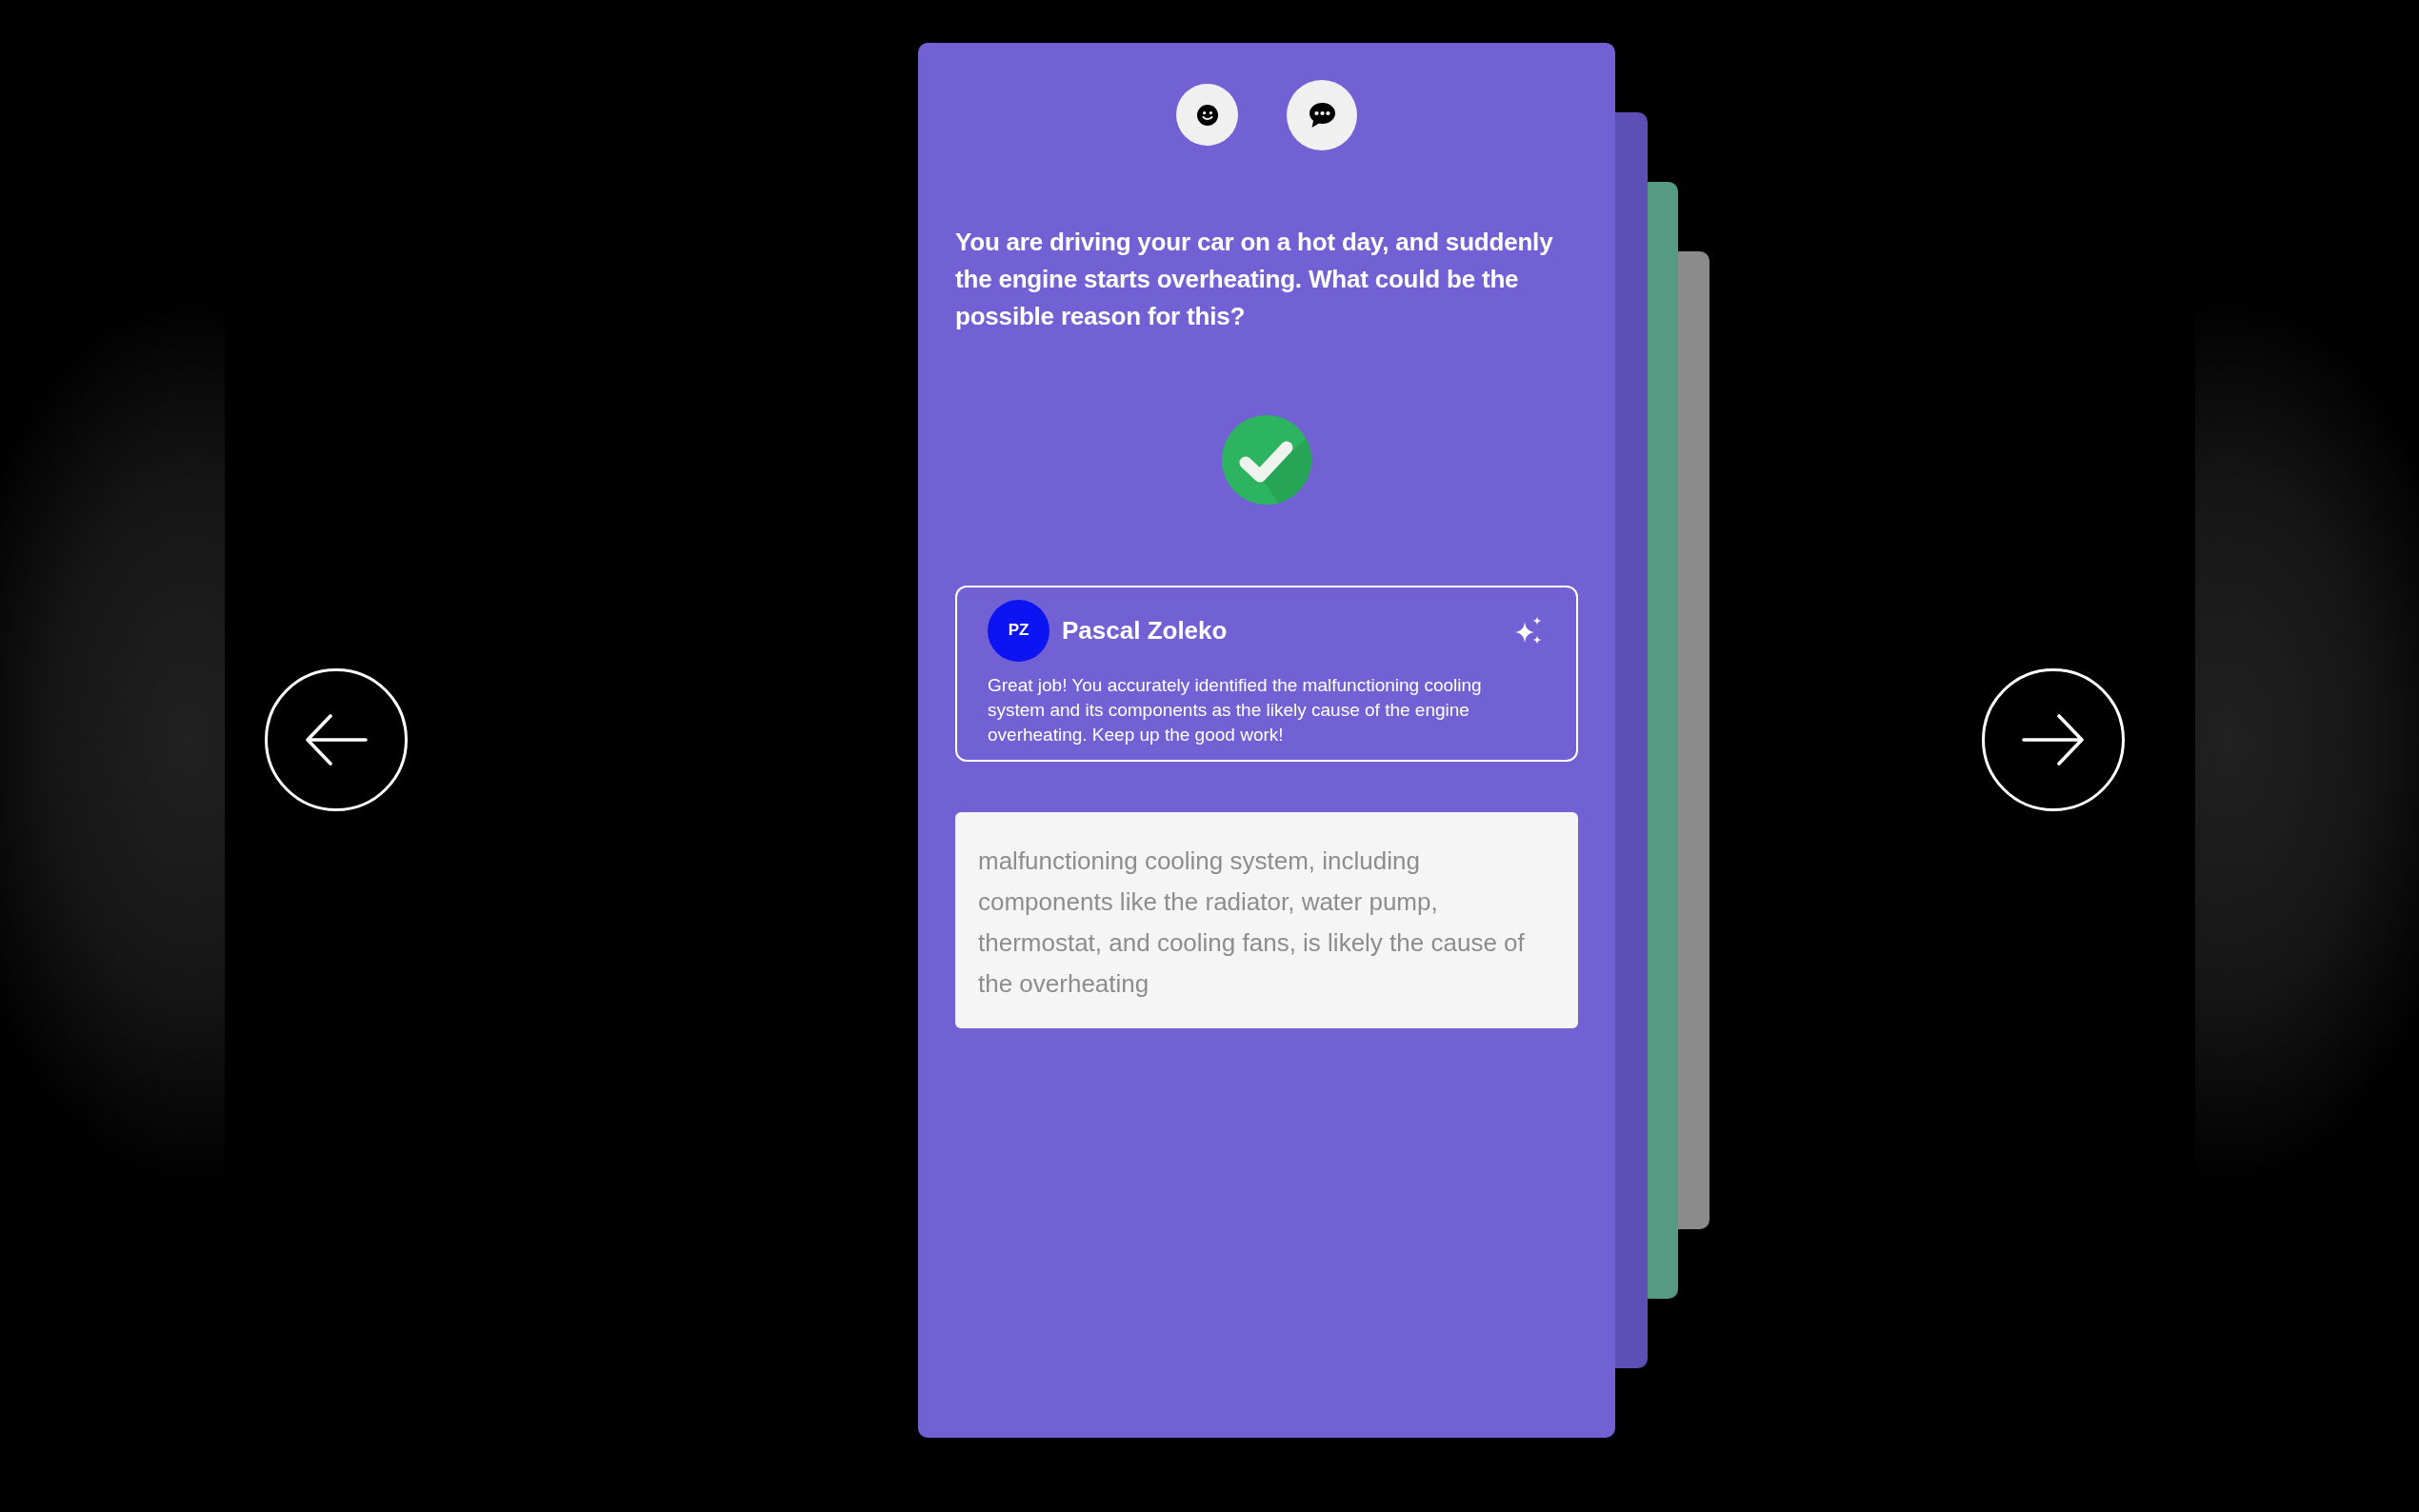 This screenshot has width=2419, height=1512. Describe the element at coordinates (1528, 630) in the screenshot. I see `sparkle-icon` at that location.